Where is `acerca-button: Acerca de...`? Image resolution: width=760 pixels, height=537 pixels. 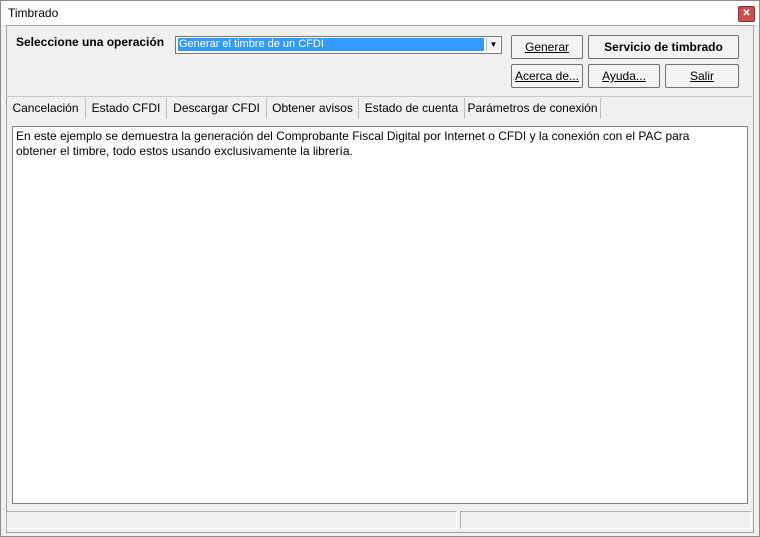 acerca-button: Acerca de... is located at coordinates (547, 76).